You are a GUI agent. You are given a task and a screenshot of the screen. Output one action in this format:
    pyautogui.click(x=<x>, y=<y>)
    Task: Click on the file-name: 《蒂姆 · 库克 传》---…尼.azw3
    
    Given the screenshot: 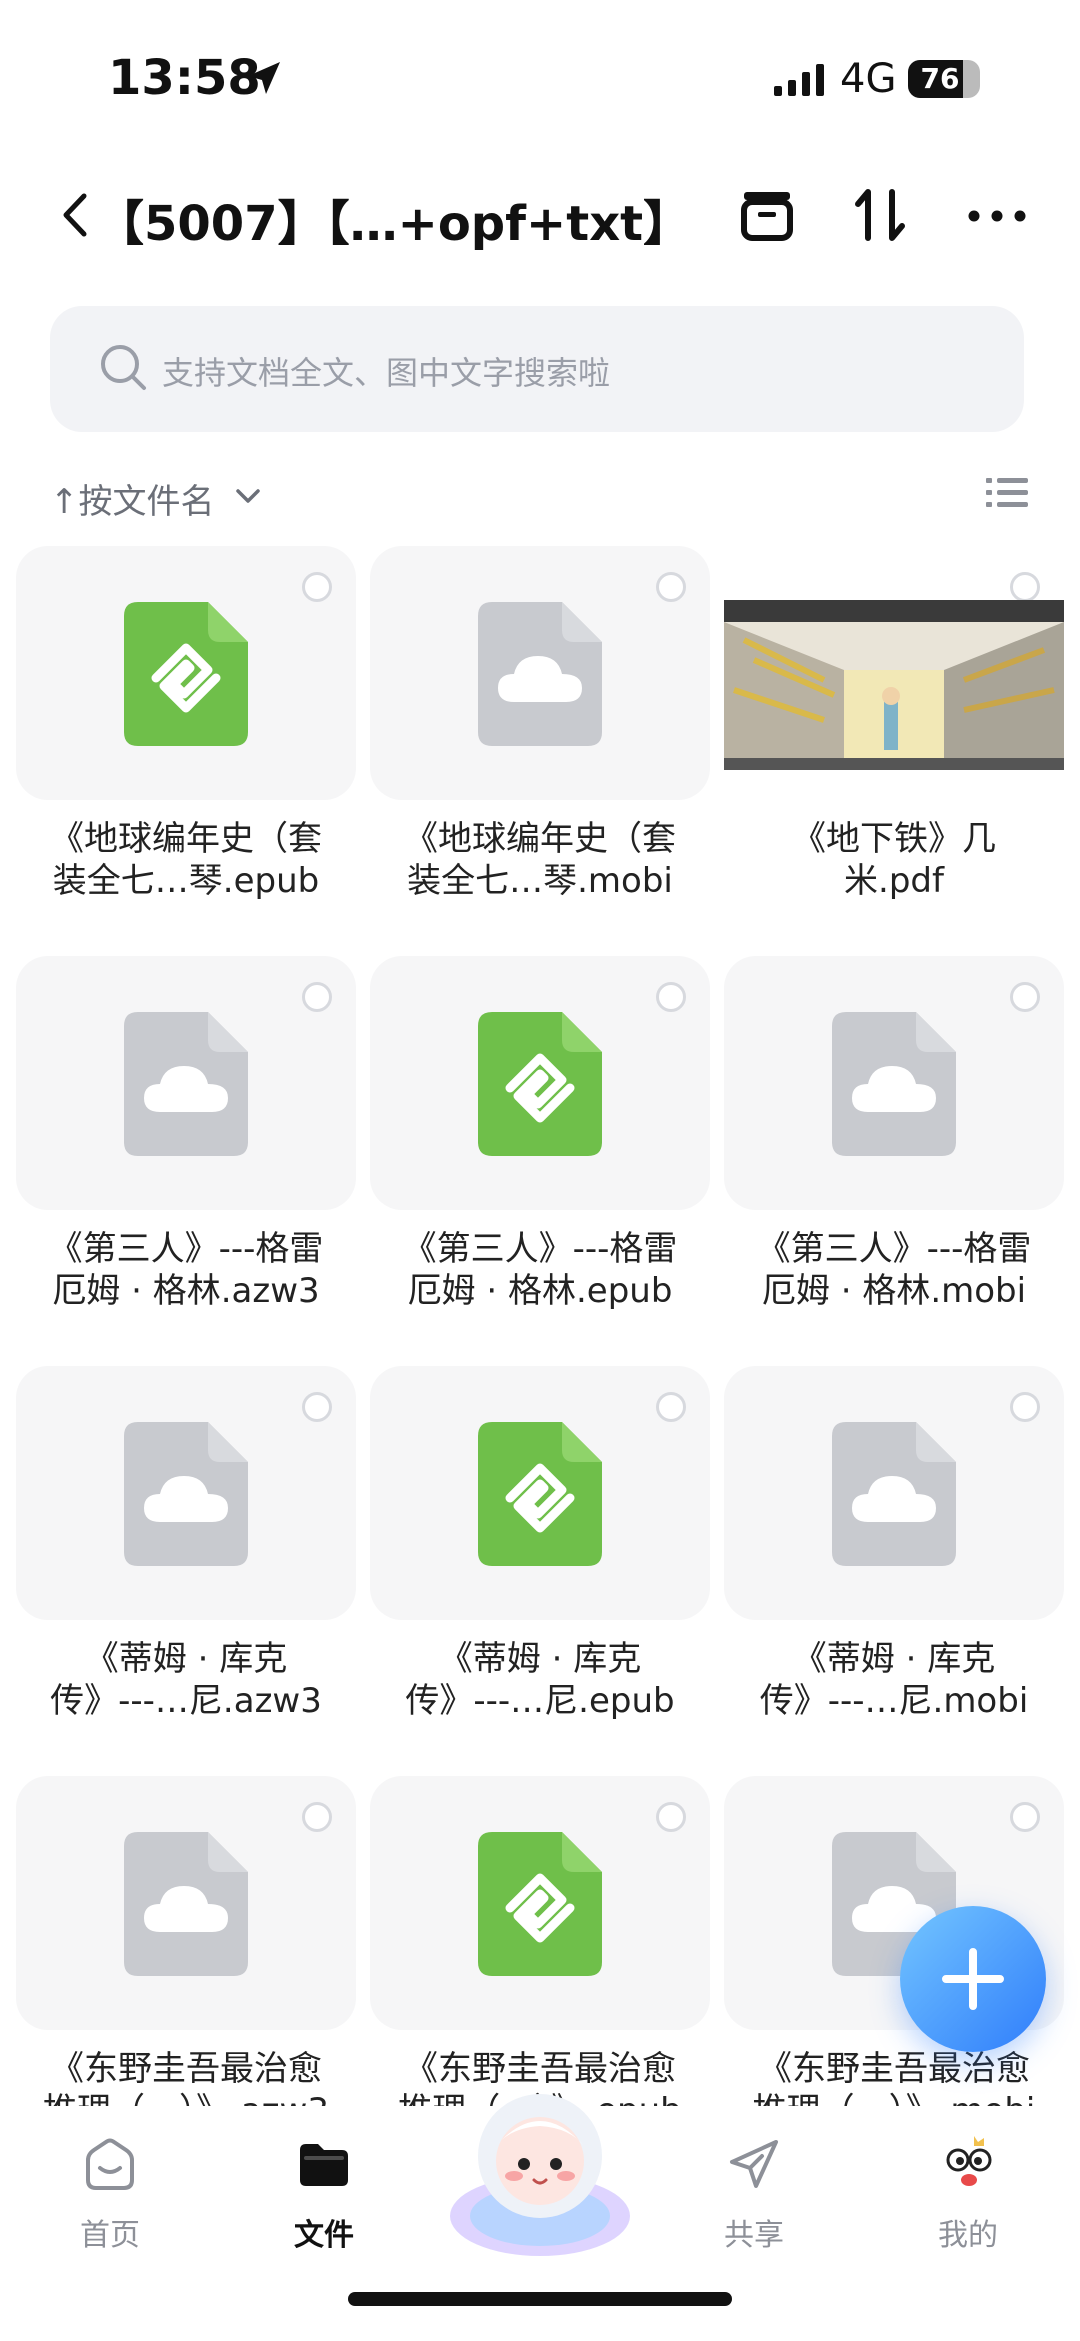 What is the action you would take?
    pyautogui.click(x=186, y=1680)
    